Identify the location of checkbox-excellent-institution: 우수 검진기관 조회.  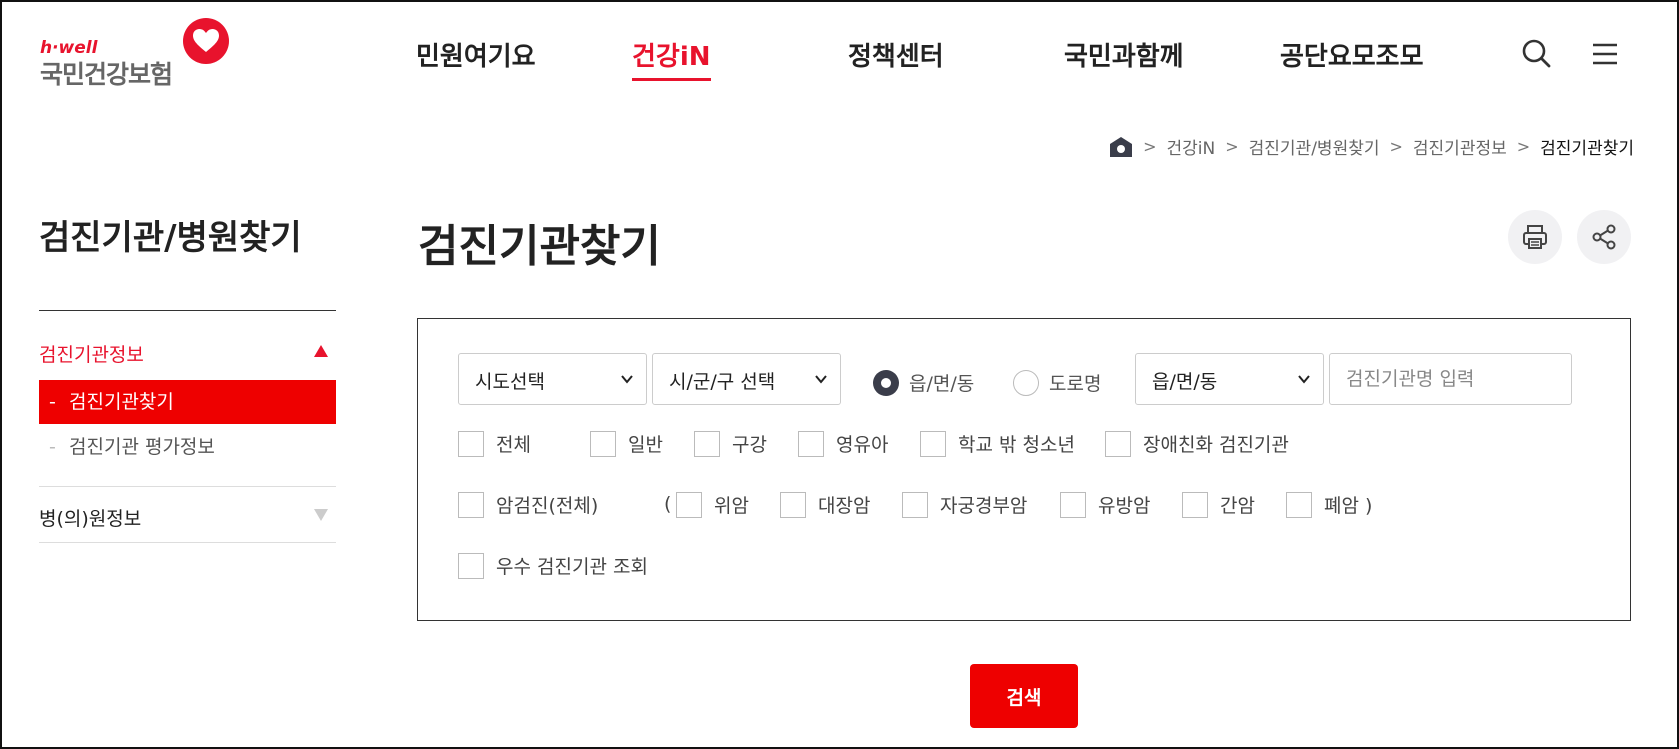
(553, 565).